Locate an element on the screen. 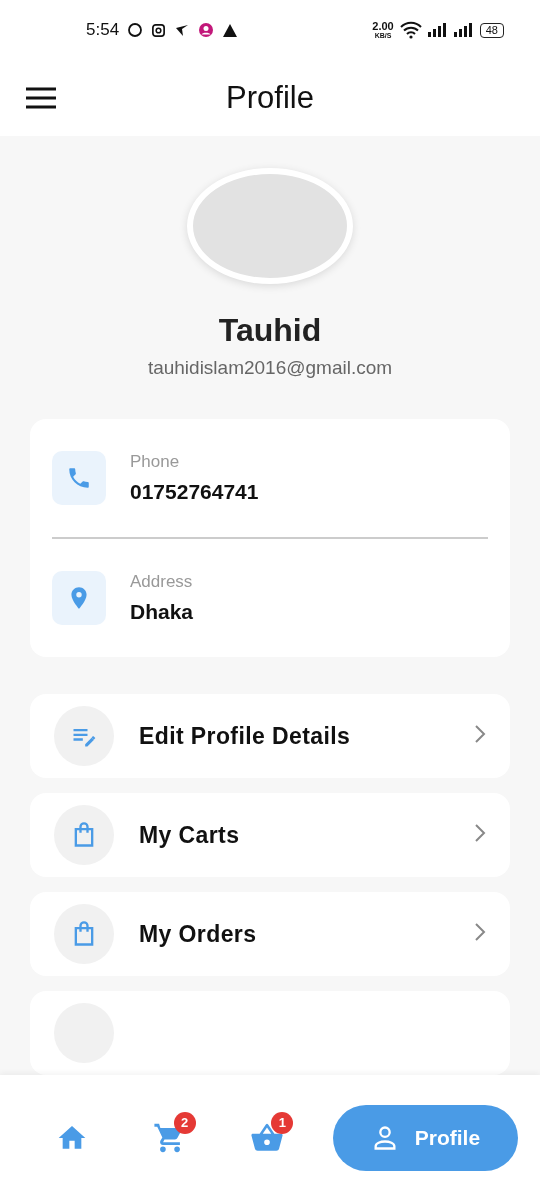 Image resolution: width=540 pixels, height=1200 pixels. camera-icon is located at coordinates (159, 30).